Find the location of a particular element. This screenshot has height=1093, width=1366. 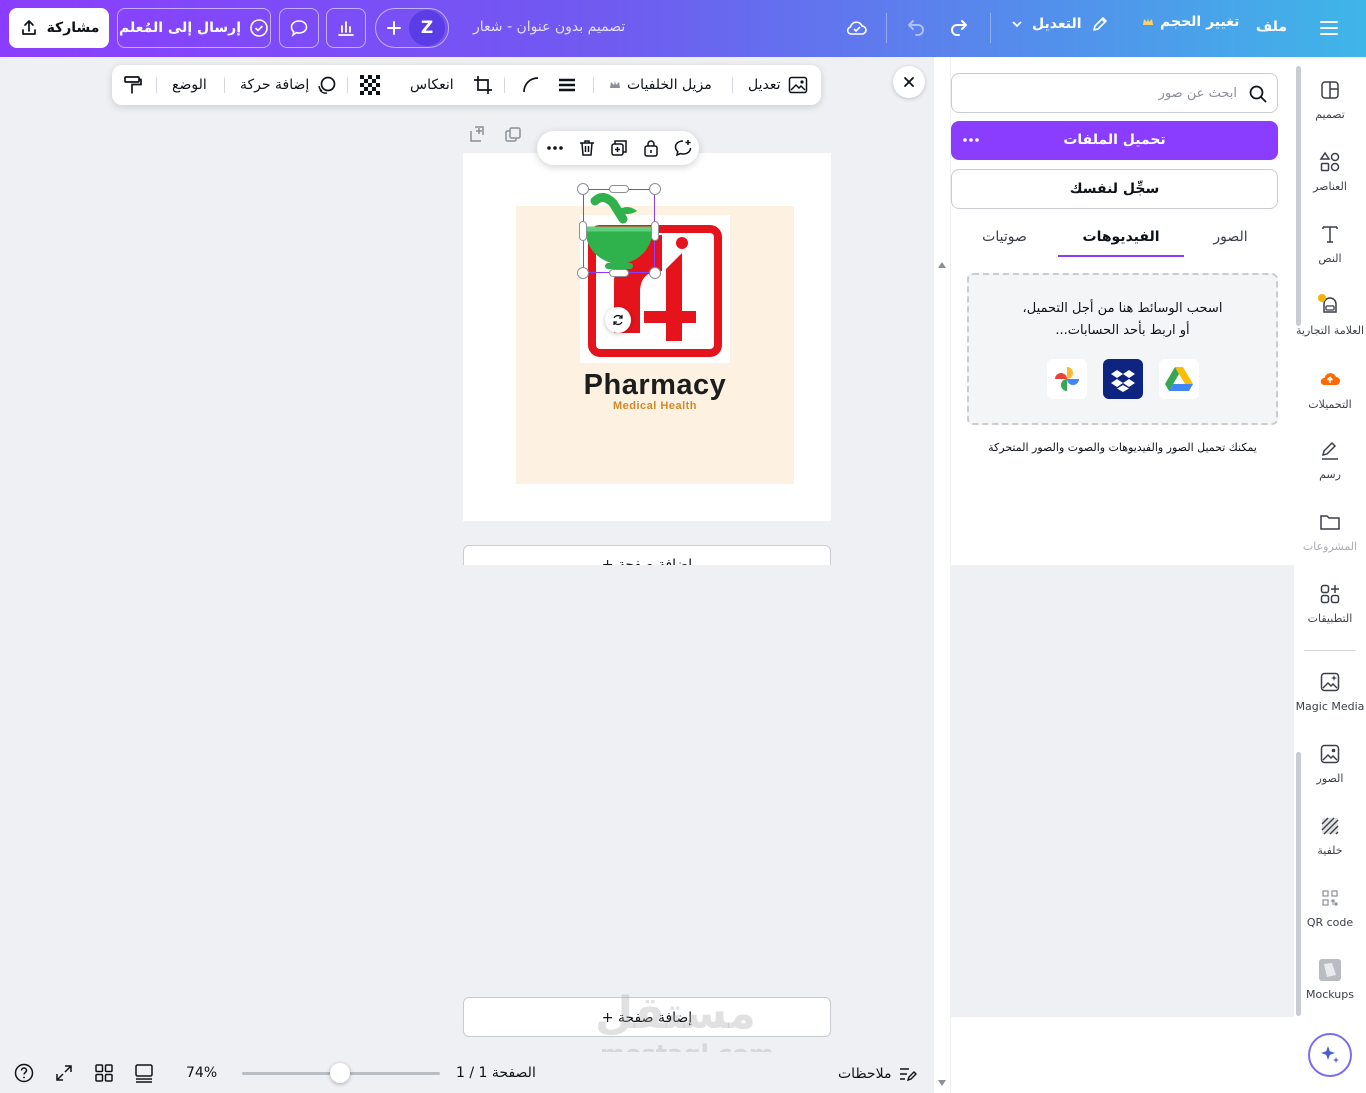

cloud-saved-icon is located at coordinates (857, 28).